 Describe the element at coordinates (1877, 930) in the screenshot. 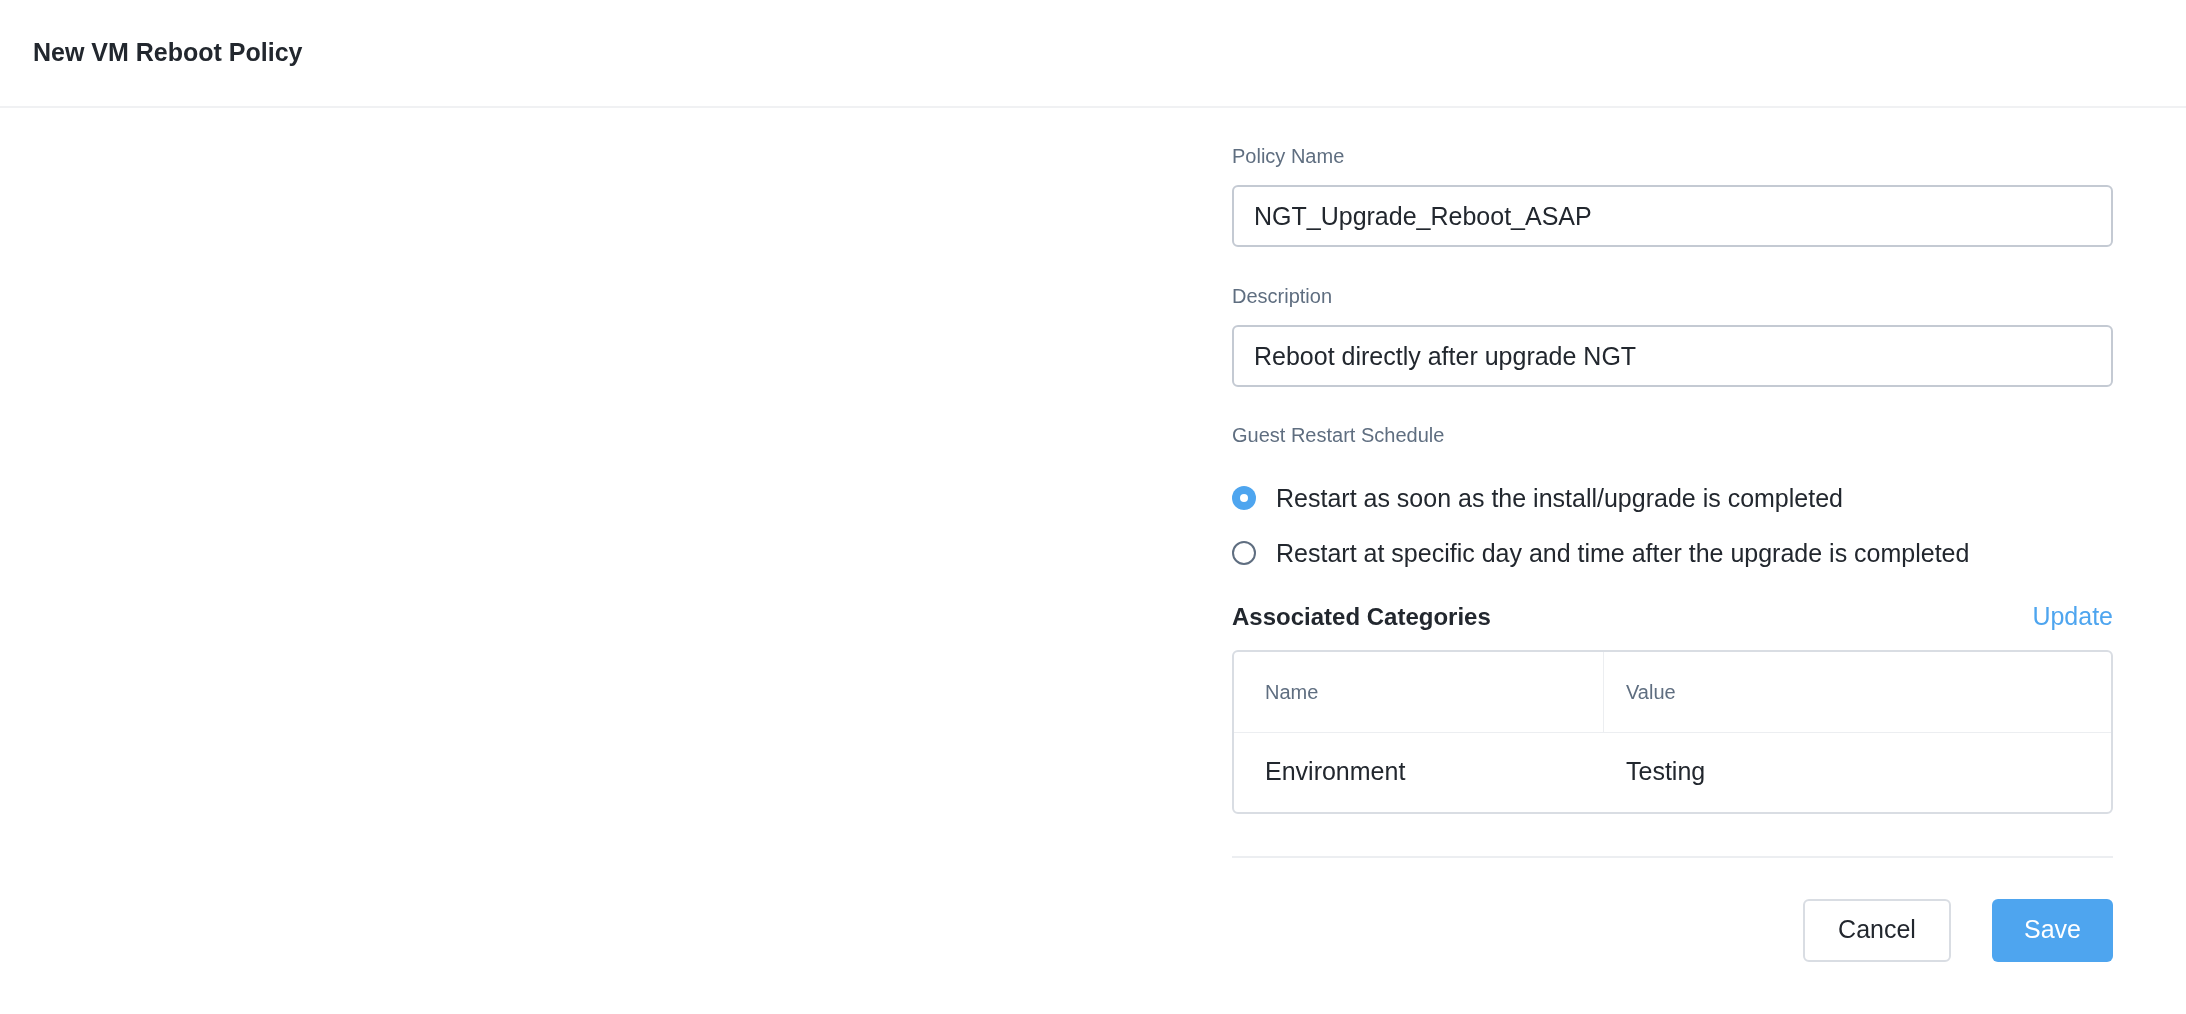

I see `cancel-button: Cancel` at that location.